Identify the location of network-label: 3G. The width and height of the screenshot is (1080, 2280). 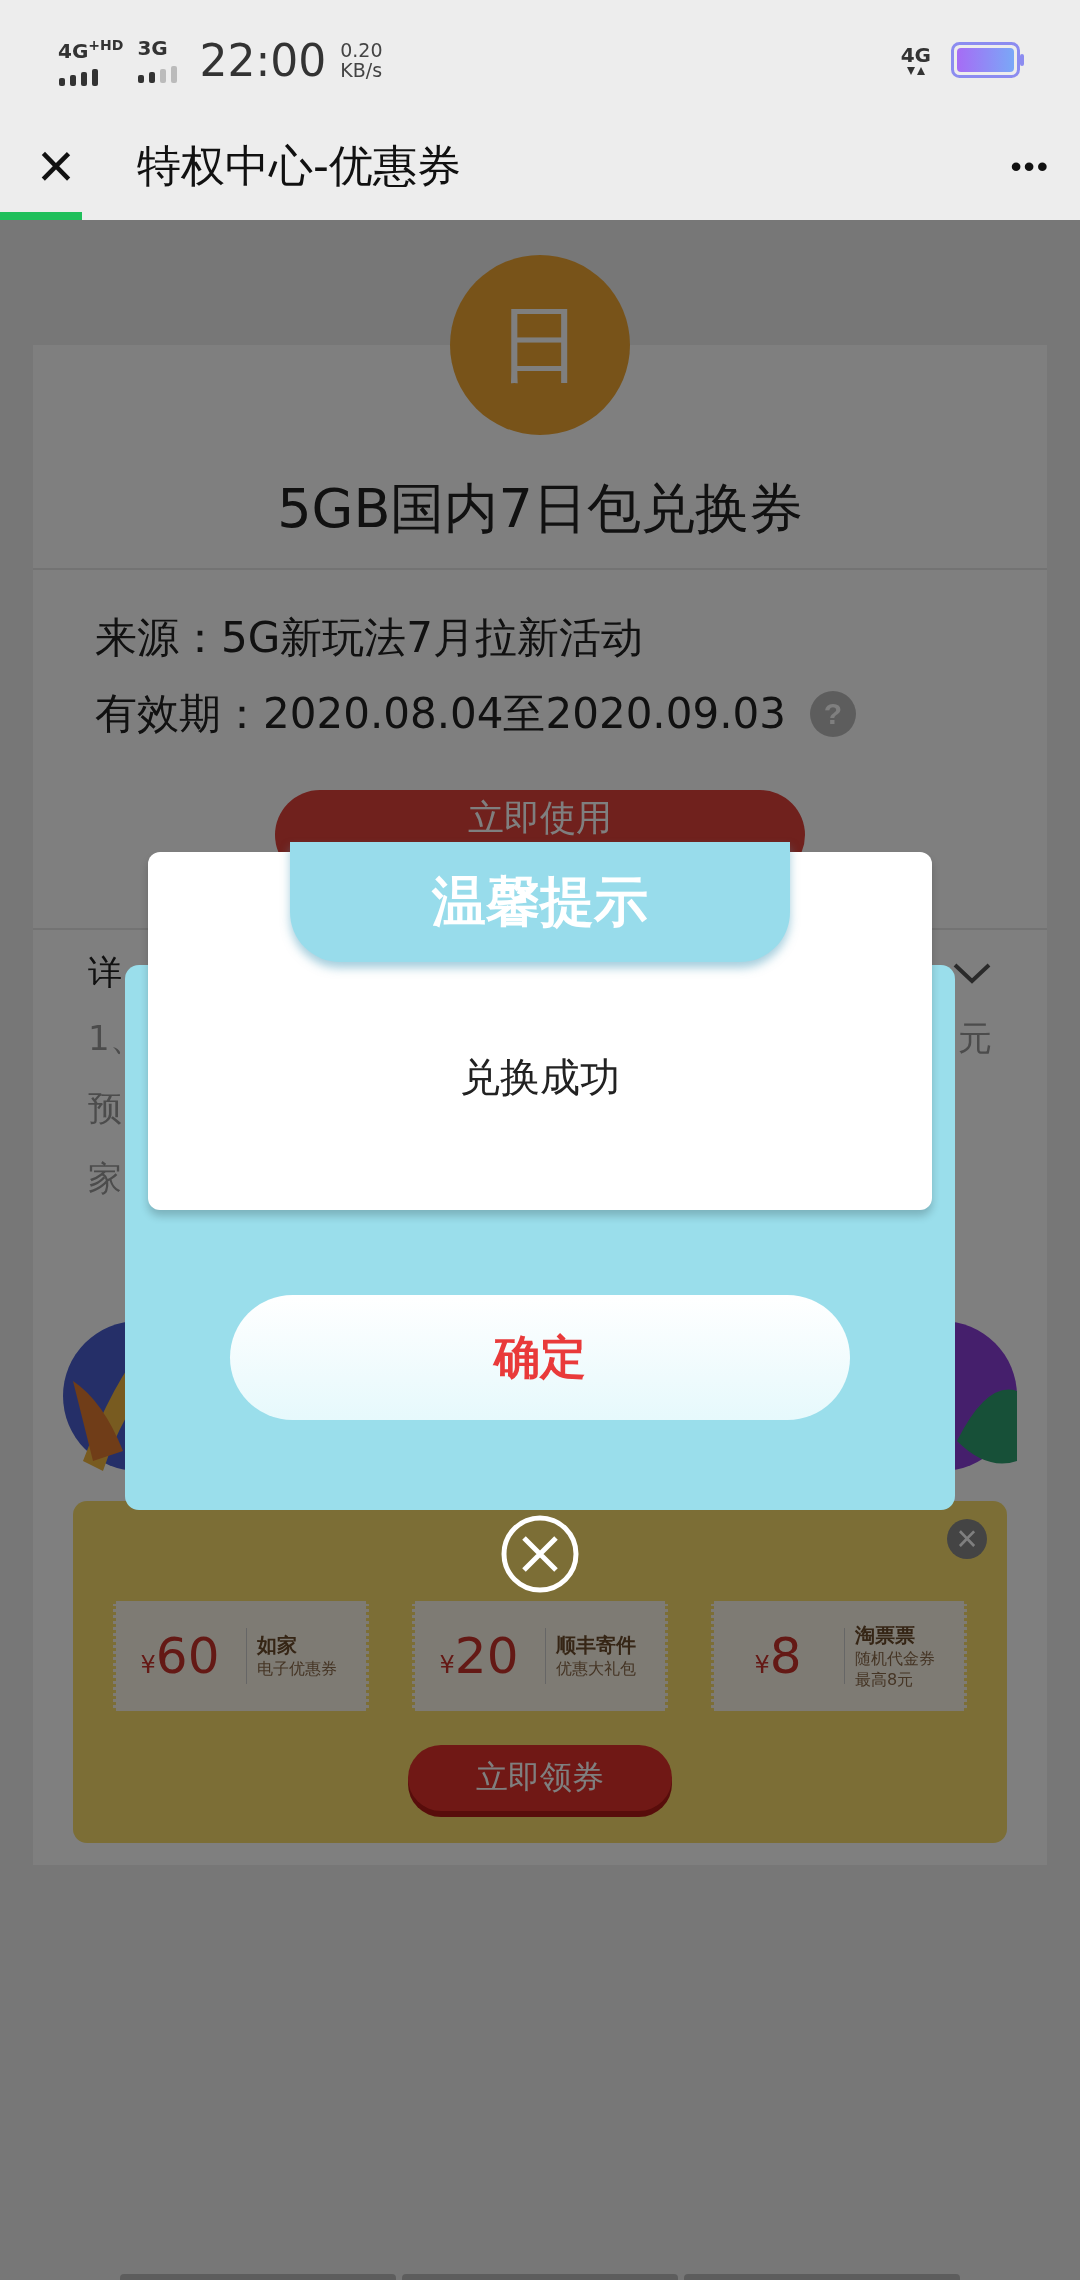
(152, 48).